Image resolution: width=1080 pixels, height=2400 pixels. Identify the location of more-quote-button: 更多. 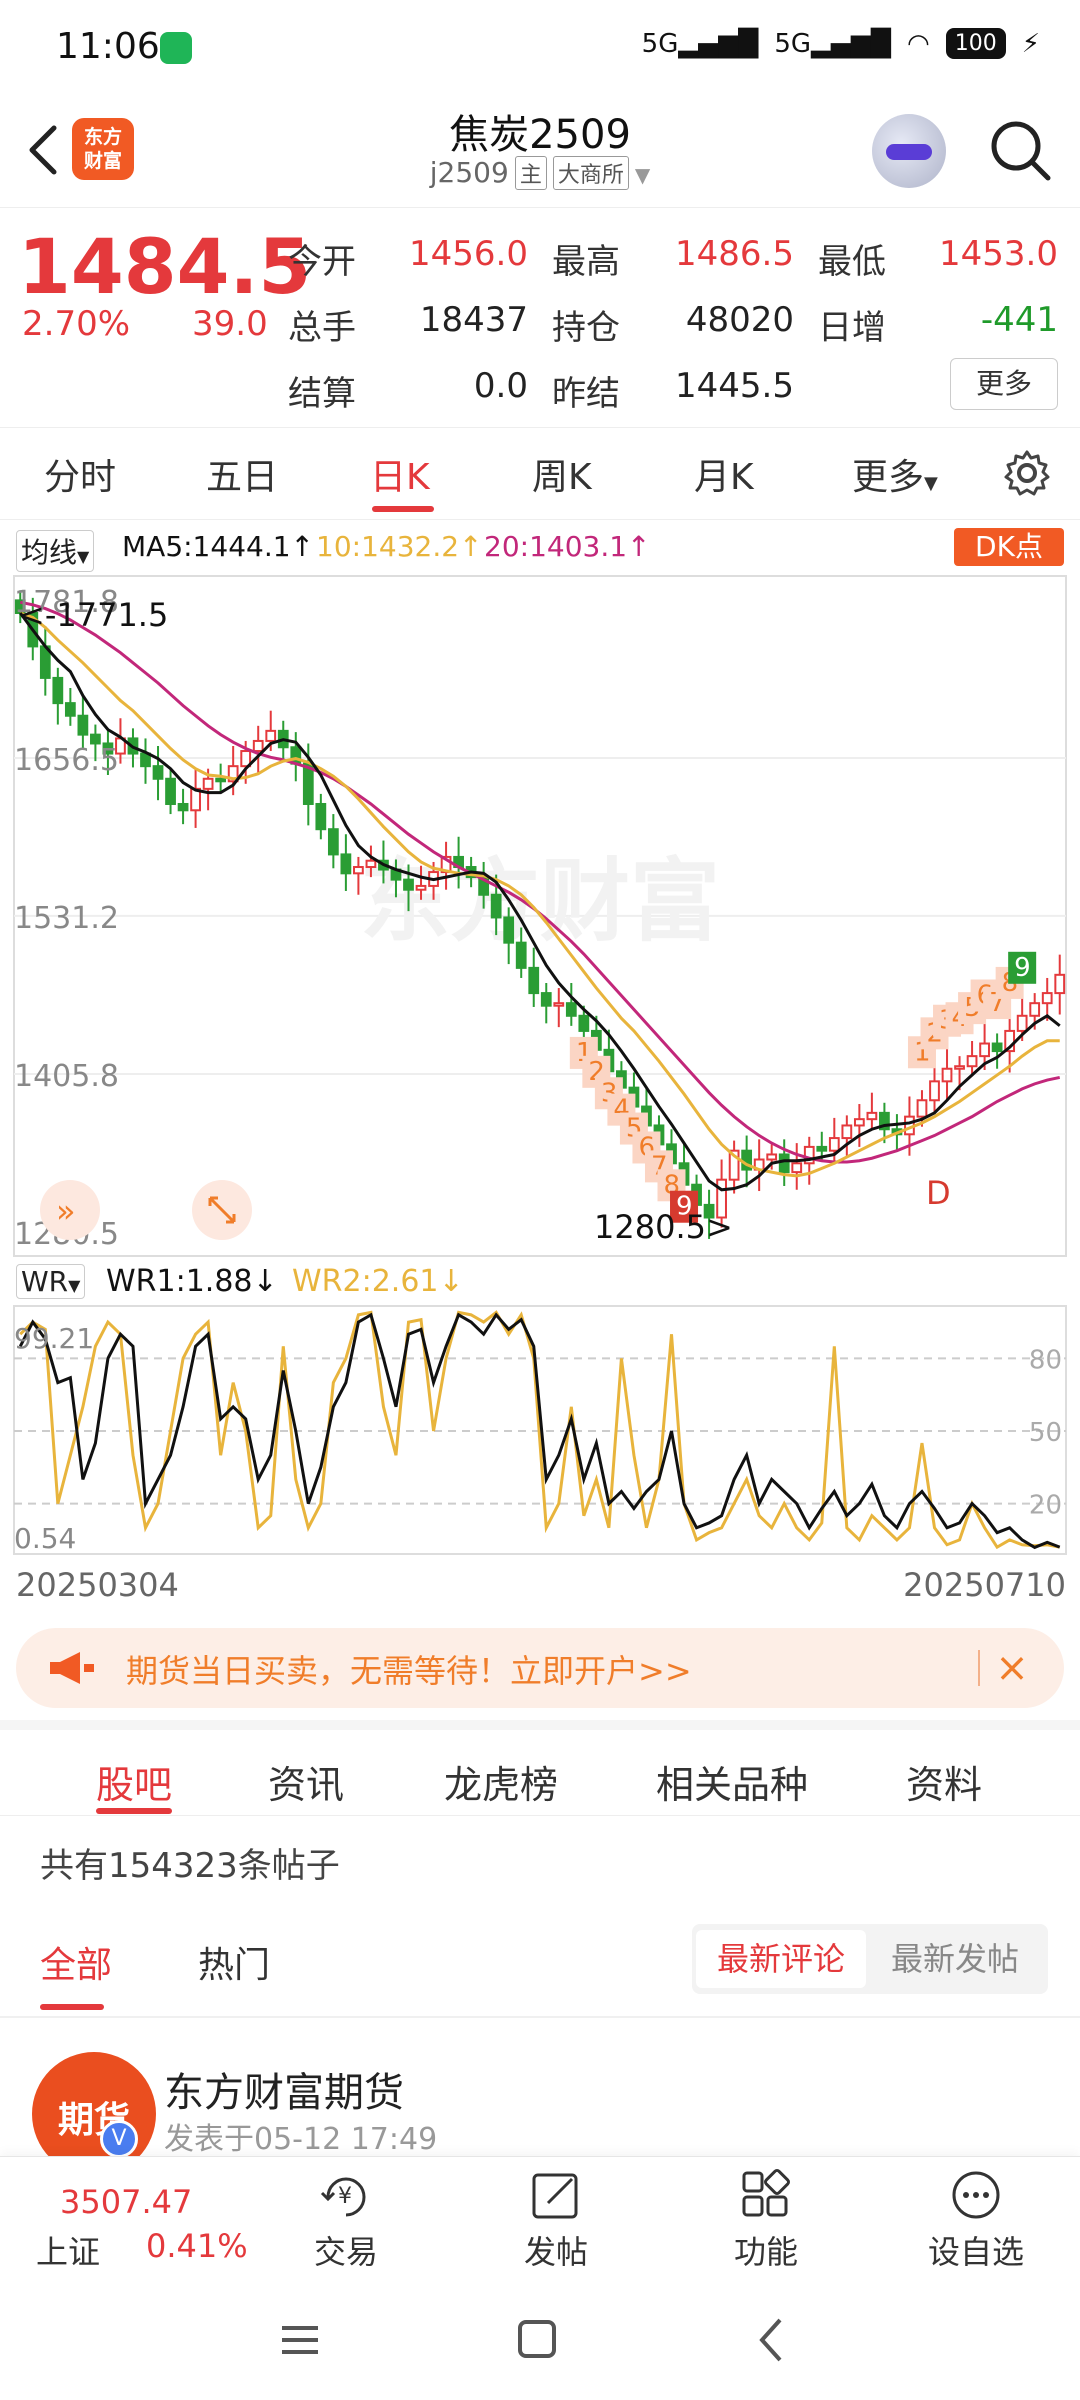
(1004, 384).